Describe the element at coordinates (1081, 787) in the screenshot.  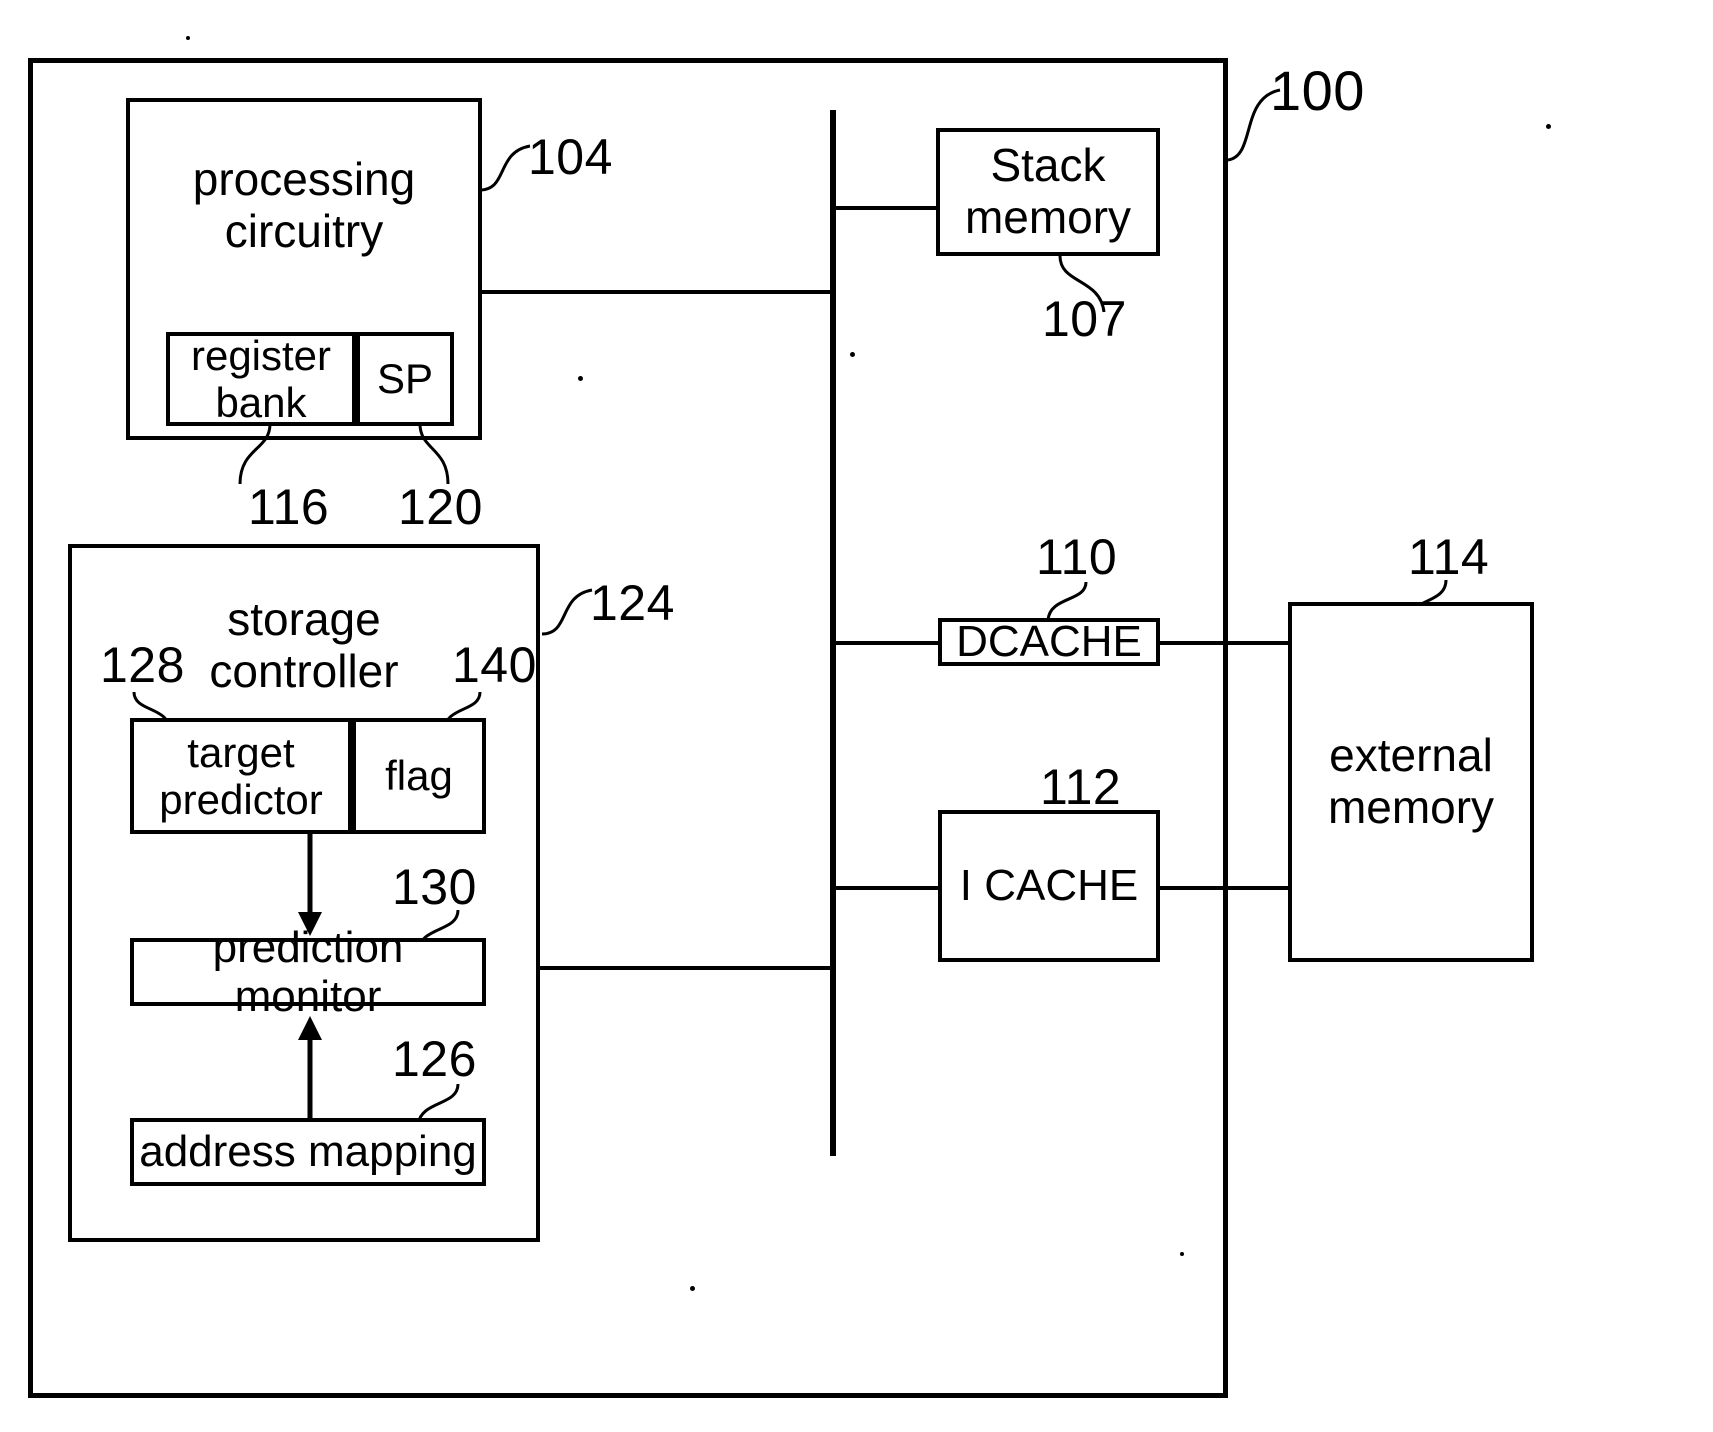
I see `ref-112: 112` at that location.